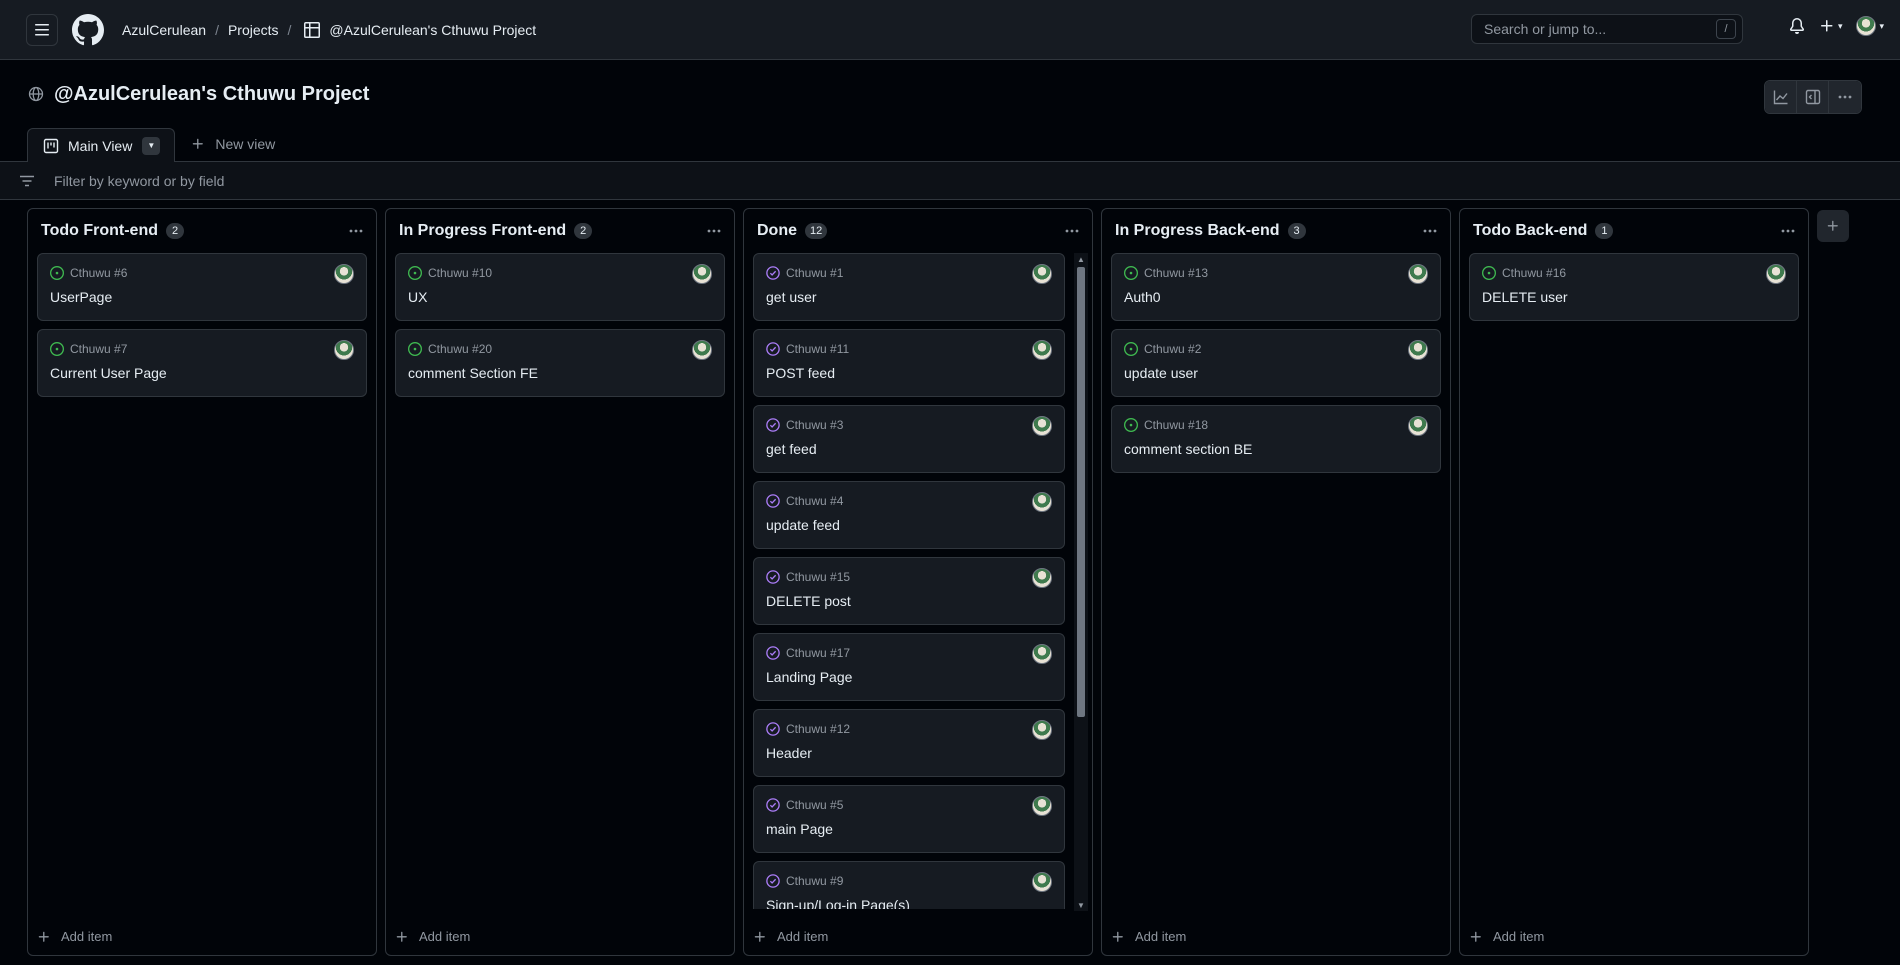 The height and width of the screenshot is (965, 1900). What do you see at coordinates (803, 936) in the screenshot?
I see `add-item-label: Add item` at bounding box center [803, 936].